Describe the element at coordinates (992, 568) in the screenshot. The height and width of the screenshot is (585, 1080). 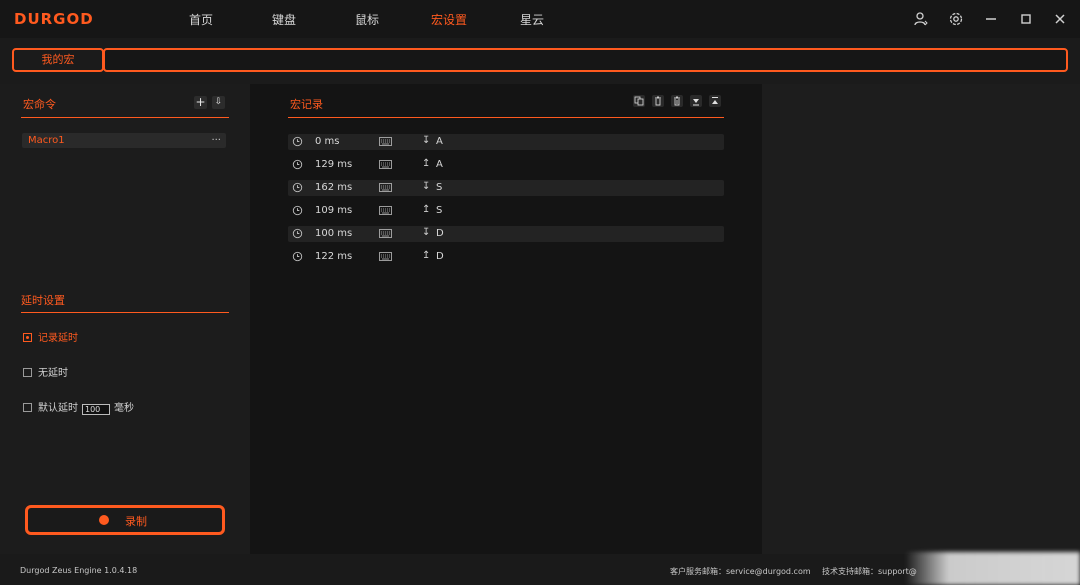
I see `watermark` at that location.